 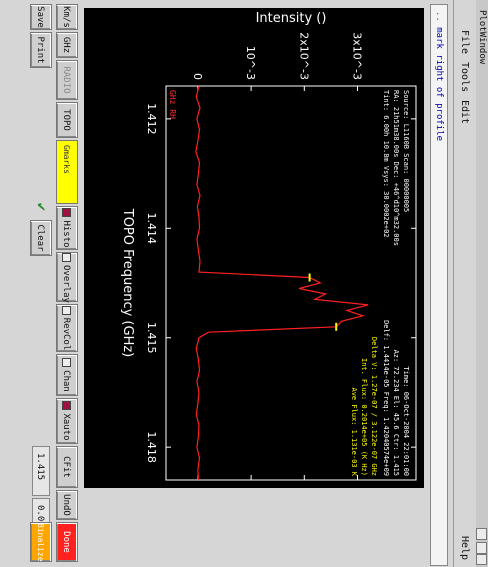 What do you see at coordinates (67, 17) in the screenshot?
I see `kms-button: Km/s` at bounding box center [67, 17].